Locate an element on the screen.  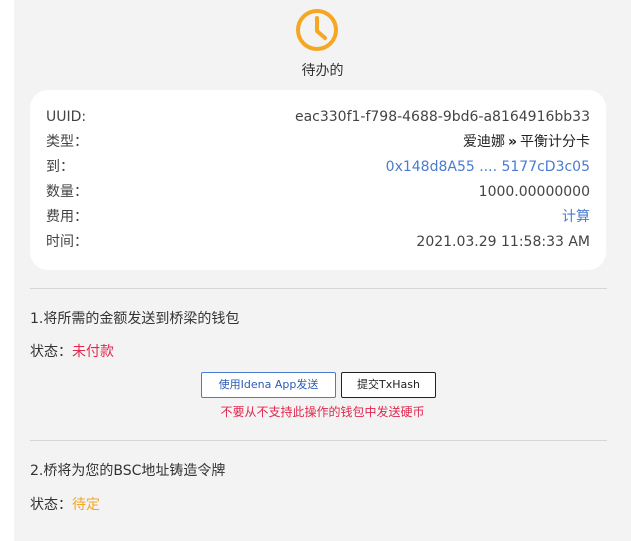
step2-status: 状态：待定 is located at coordinates (65, 504).